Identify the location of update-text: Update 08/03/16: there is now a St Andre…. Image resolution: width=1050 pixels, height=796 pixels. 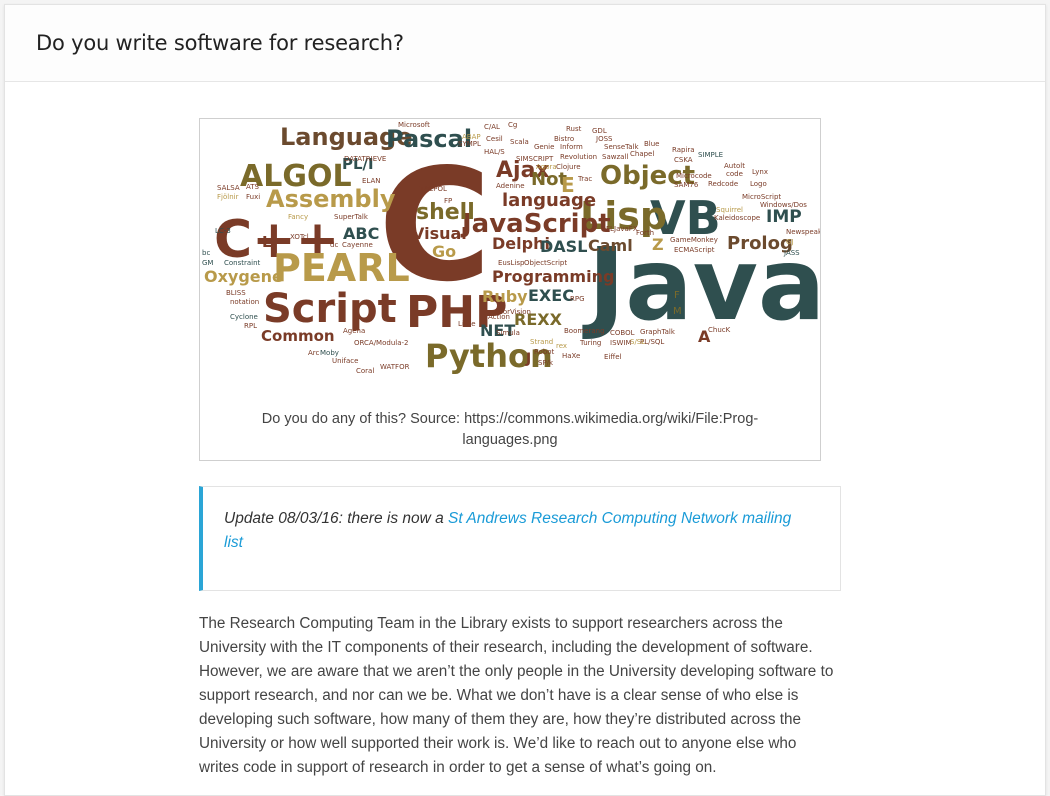
(517, 531).